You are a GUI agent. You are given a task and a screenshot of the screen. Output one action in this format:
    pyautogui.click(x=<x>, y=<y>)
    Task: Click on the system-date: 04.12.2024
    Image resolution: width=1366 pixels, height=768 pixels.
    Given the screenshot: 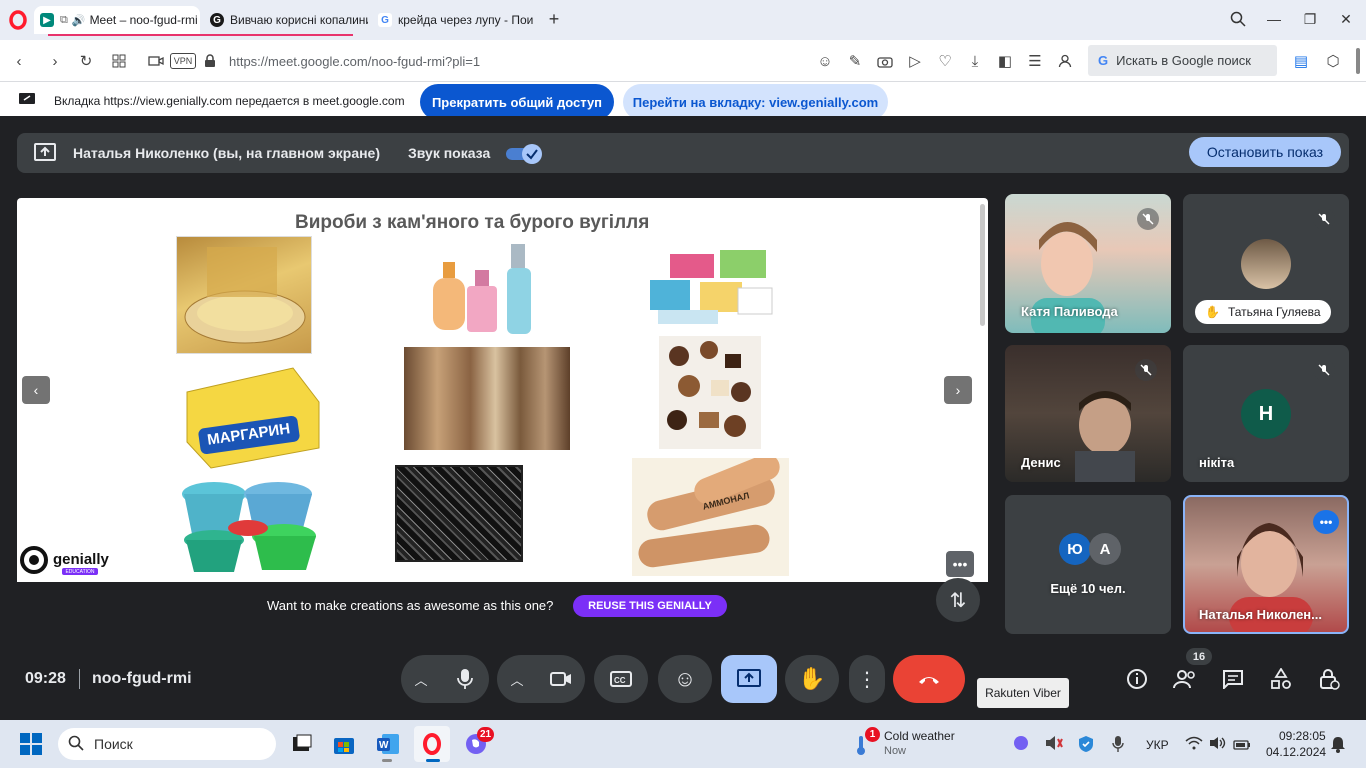 What is the action you would take?
    pyautogui.click(x=1296, y=752)
    